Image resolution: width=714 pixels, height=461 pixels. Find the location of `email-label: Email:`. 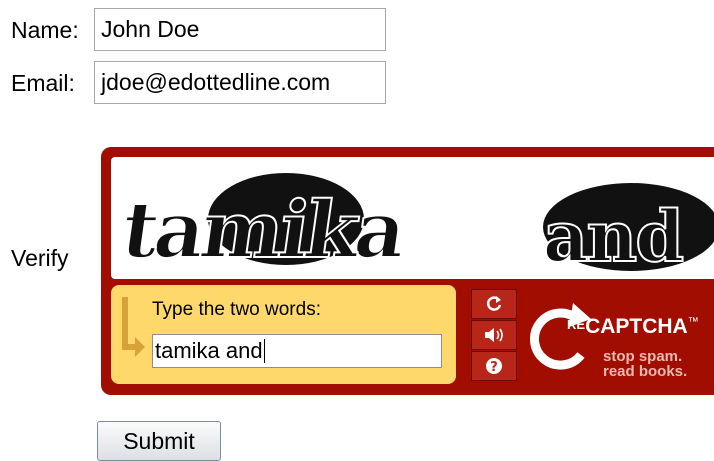

email-label: Email: is located at coordinates (43, 83).